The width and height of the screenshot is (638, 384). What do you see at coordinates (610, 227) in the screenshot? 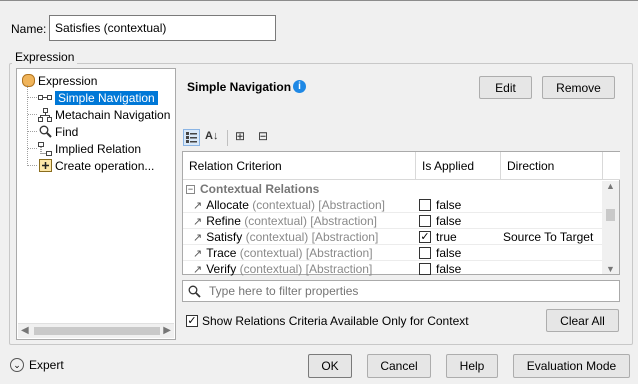
I see `table-vertical-scrollbar: ▲ ▼` at bounding box center [610, 227].